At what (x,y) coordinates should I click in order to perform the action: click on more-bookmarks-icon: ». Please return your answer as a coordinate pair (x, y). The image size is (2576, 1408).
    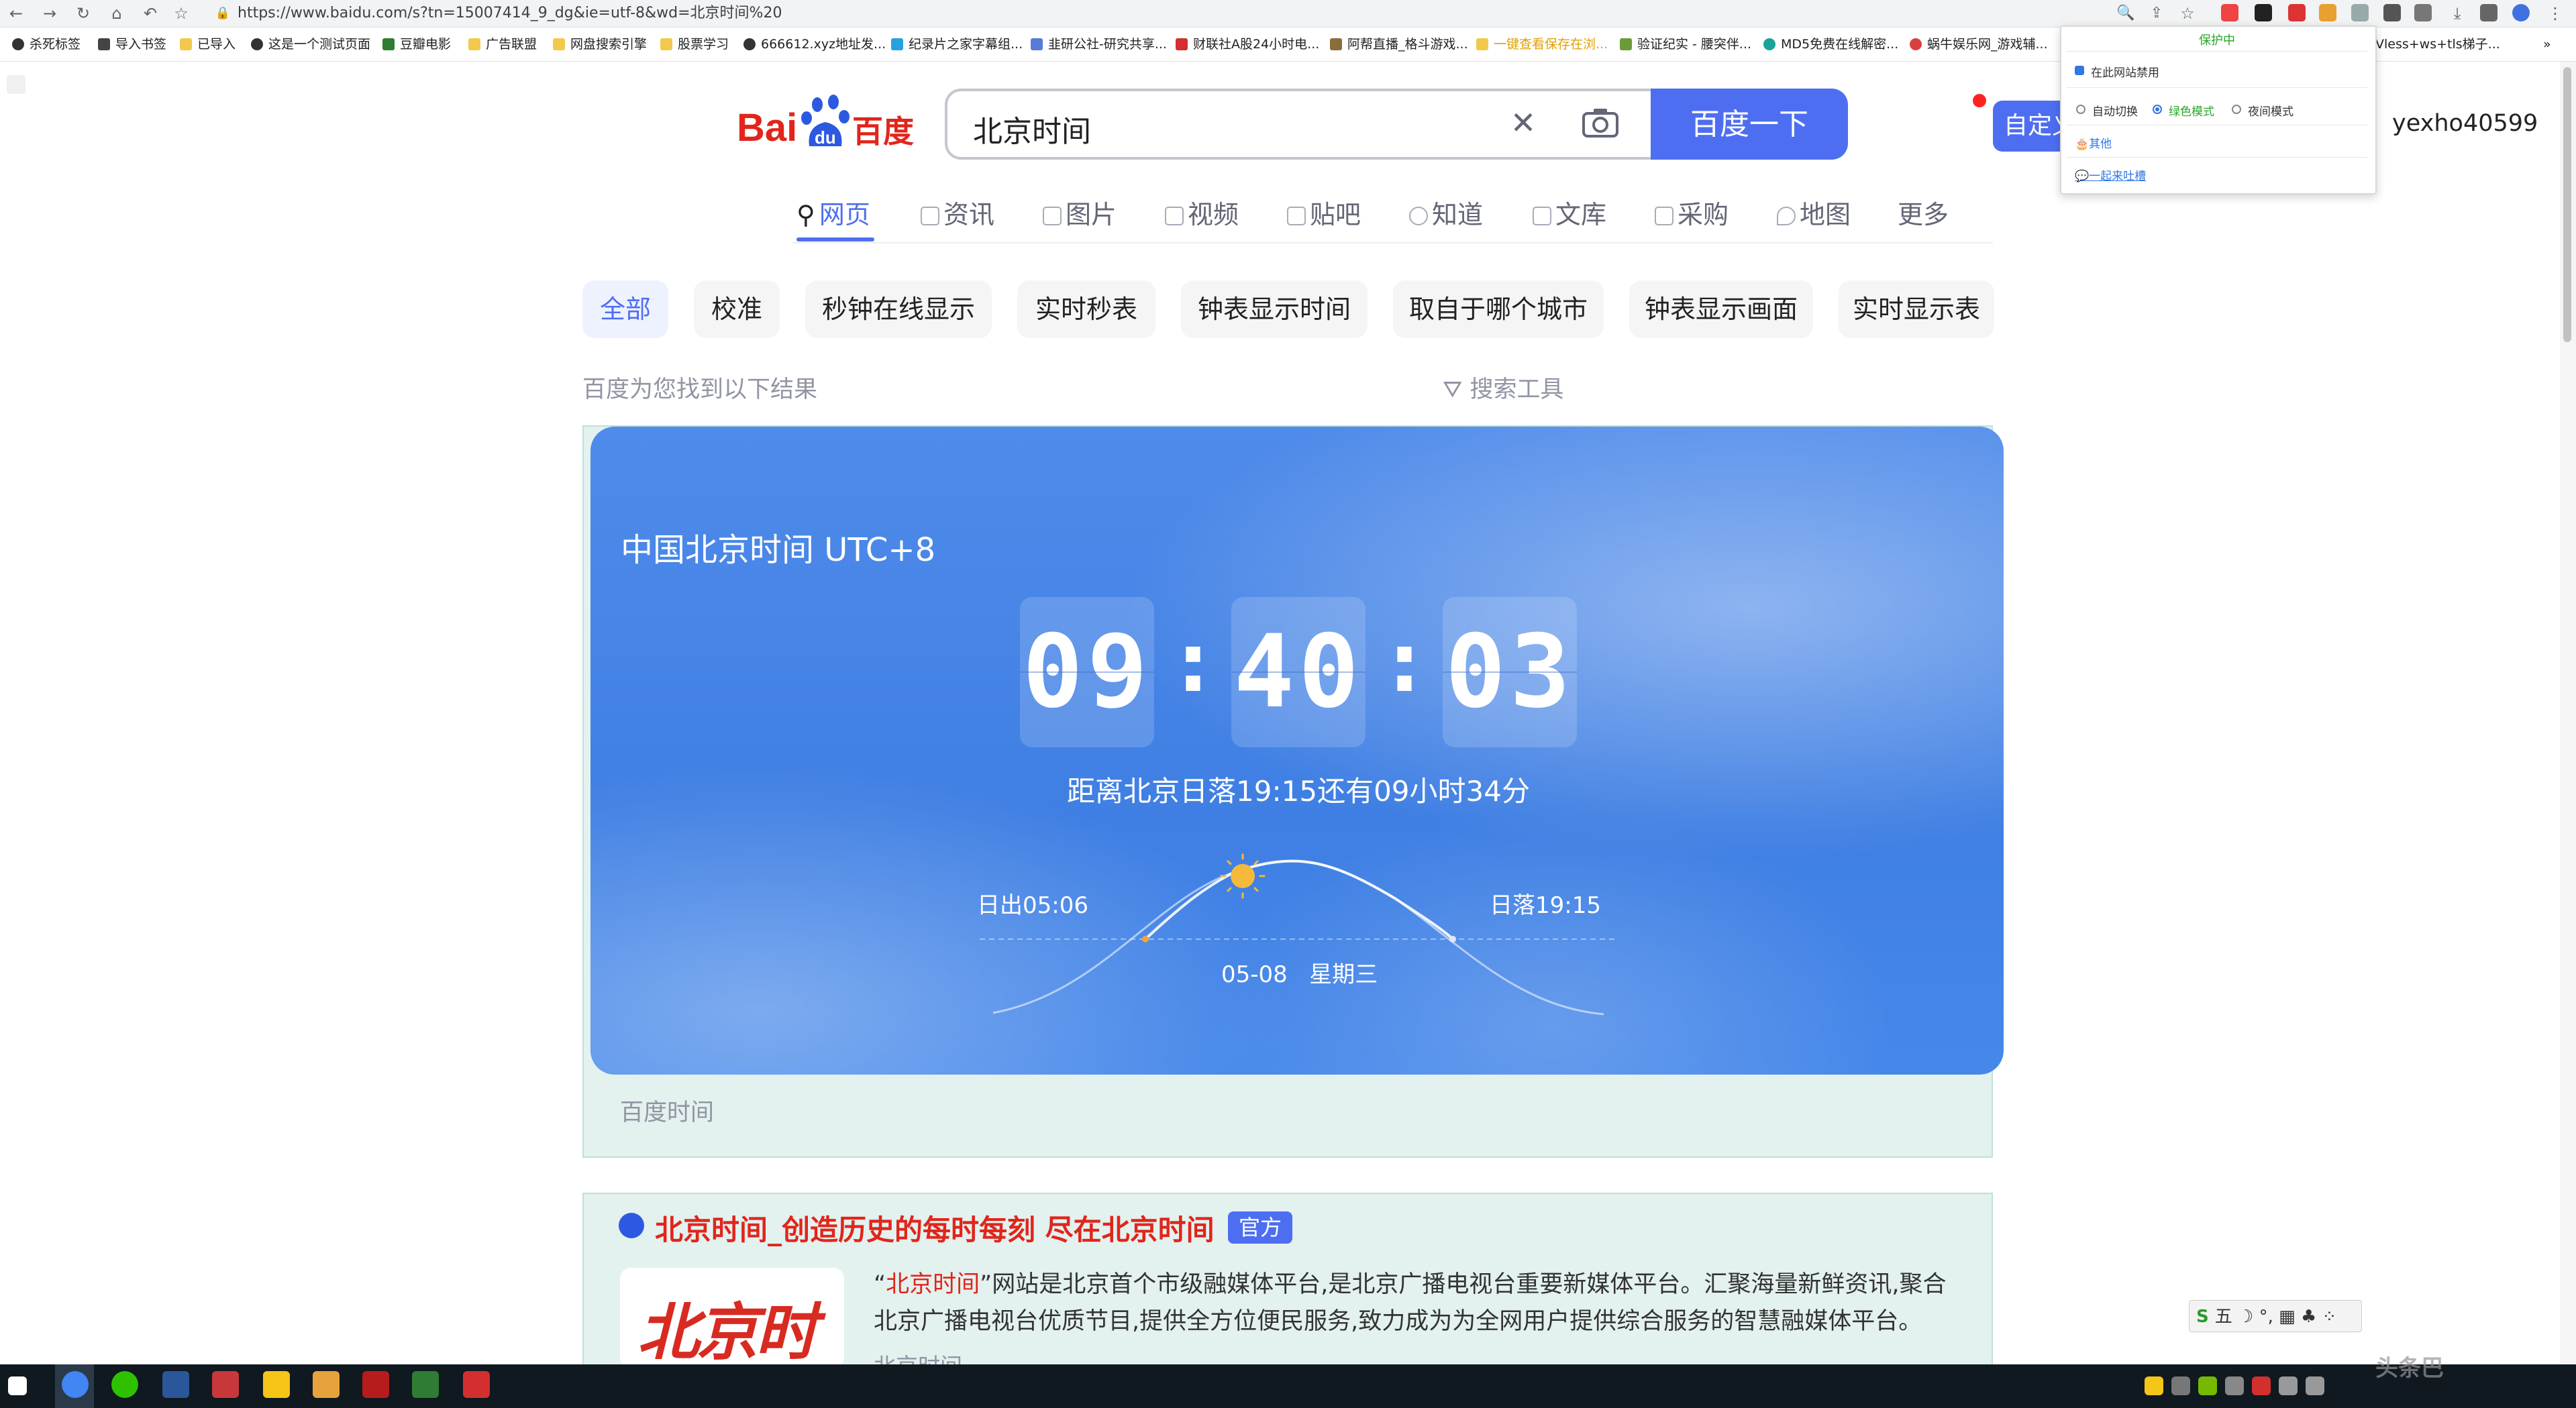
    Looking at the image, I should click on (2547, 44).